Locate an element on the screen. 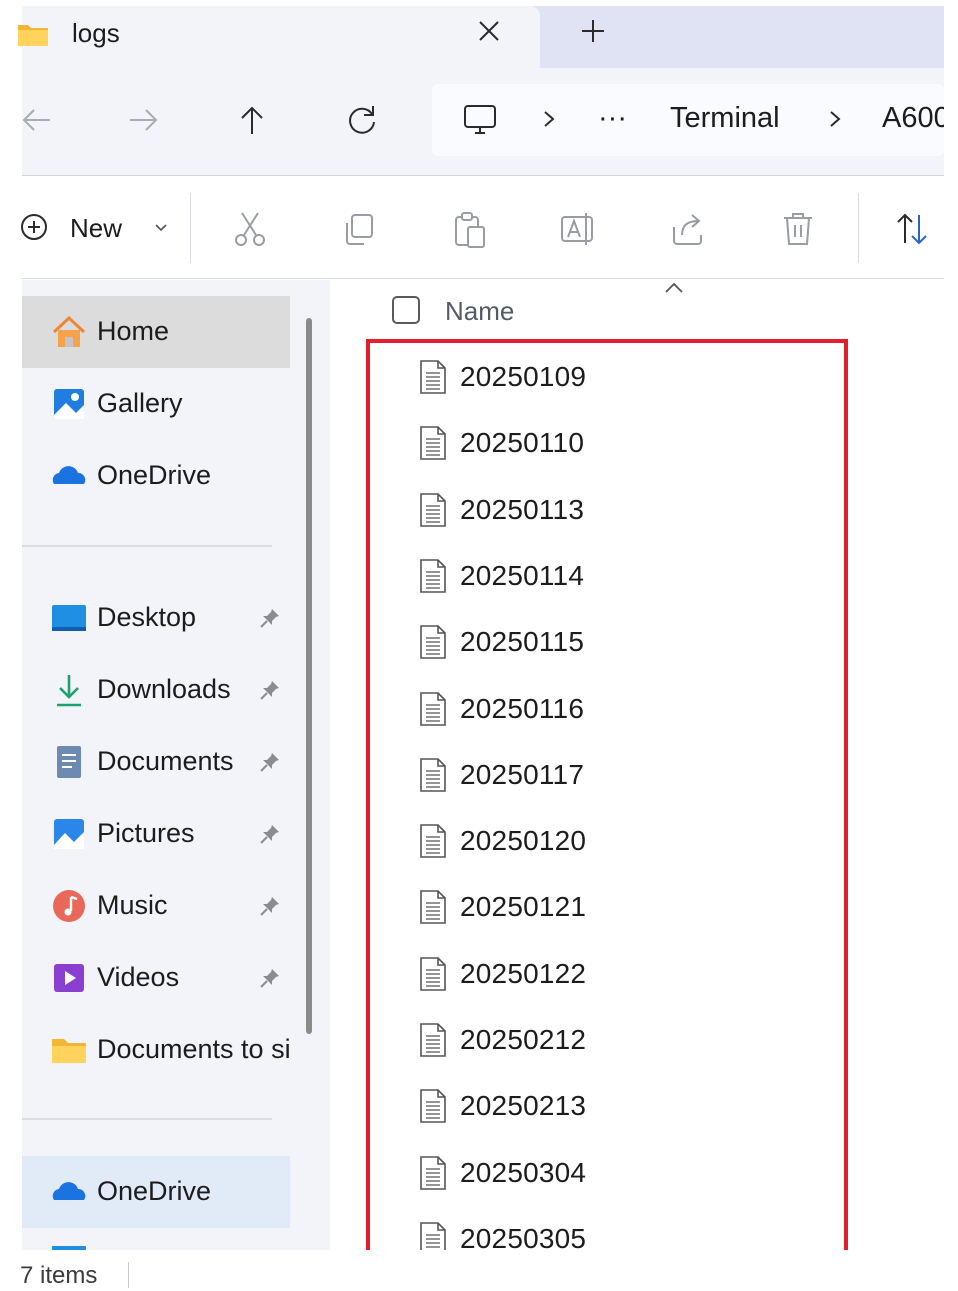  new-button: New is located at coordinates (93, 229).